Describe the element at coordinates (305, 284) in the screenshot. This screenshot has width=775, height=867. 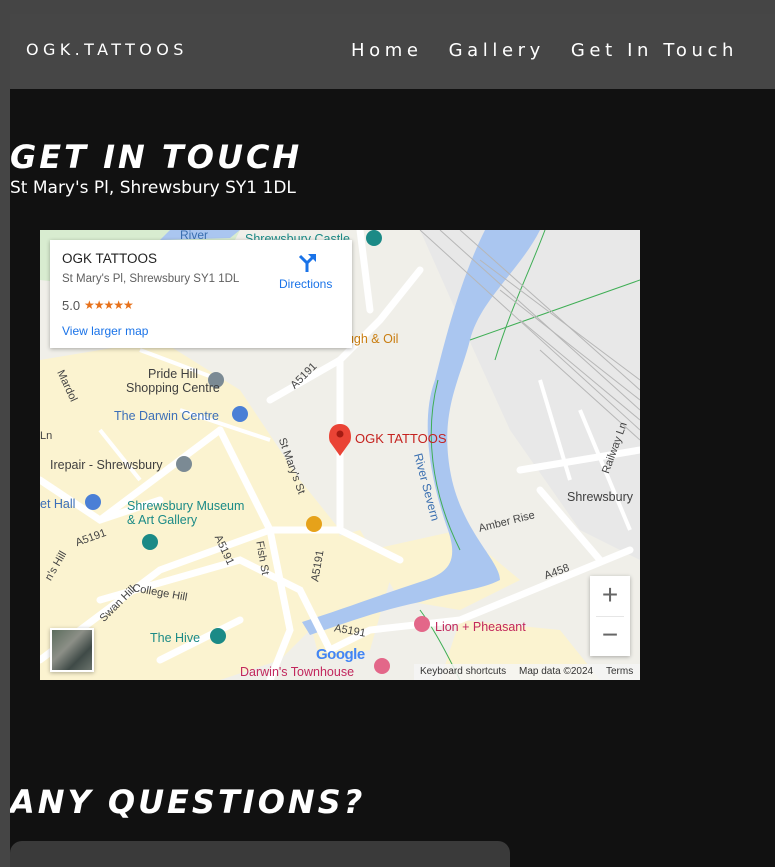
I see `directions-link: Directions` at that location.